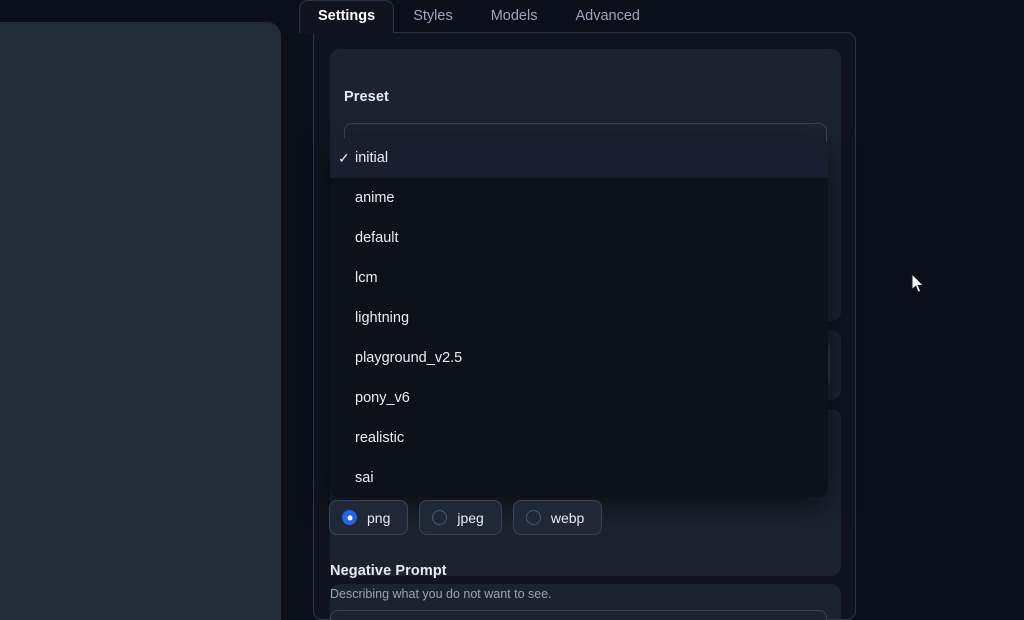 The width and height of the screenshot is (1024, 620). I want to click on radio-icon-webp, so click(533, 517).